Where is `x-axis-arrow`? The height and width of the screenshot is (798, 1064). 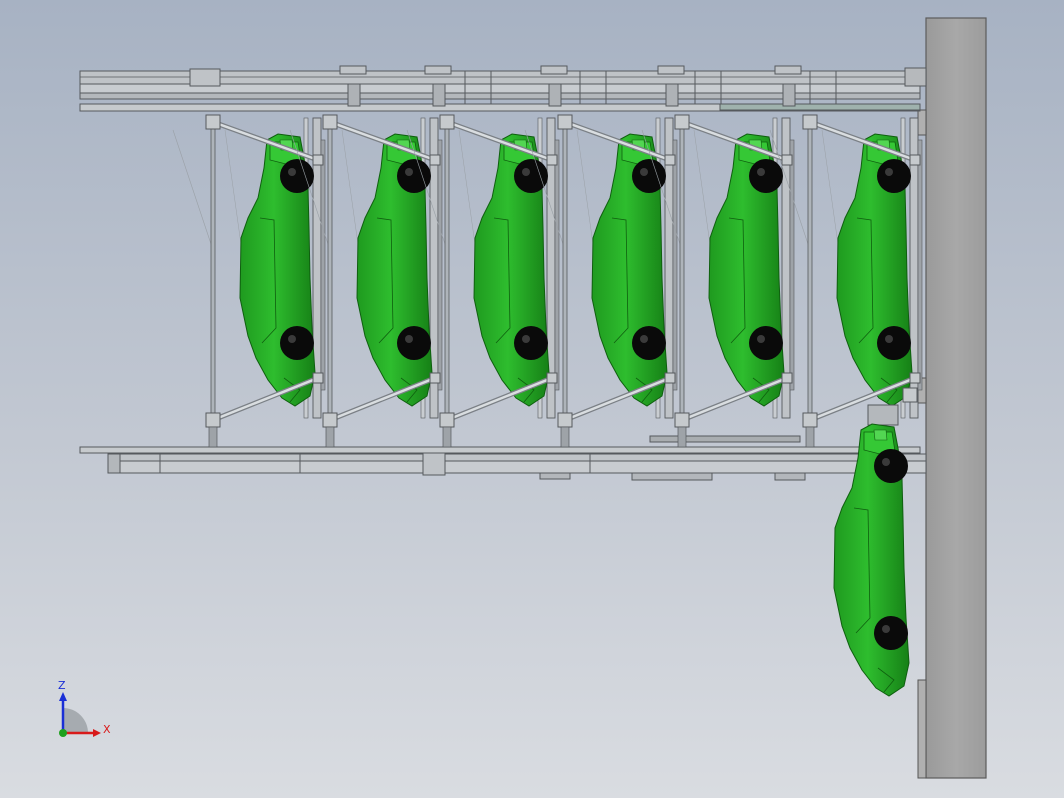
x-axis-arrow is located at coordinates (97, 733).